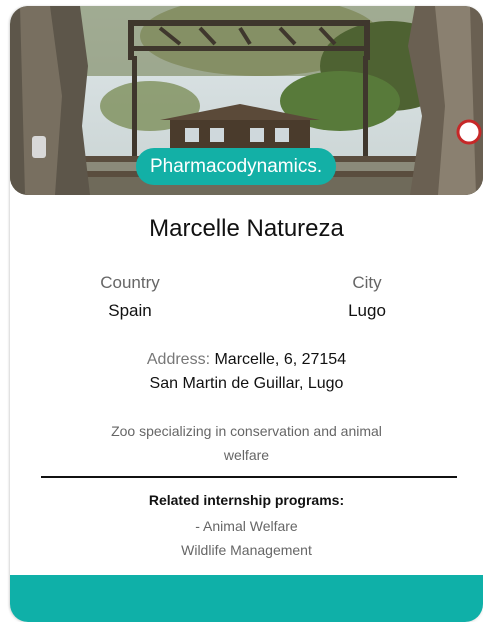 Image resolution: width=483 pixels, height=622 pixels. What do you see at coordinates (367, 298) in the screenshot?
I see `city-block: City Lugo` at bounding box center [367, 298].